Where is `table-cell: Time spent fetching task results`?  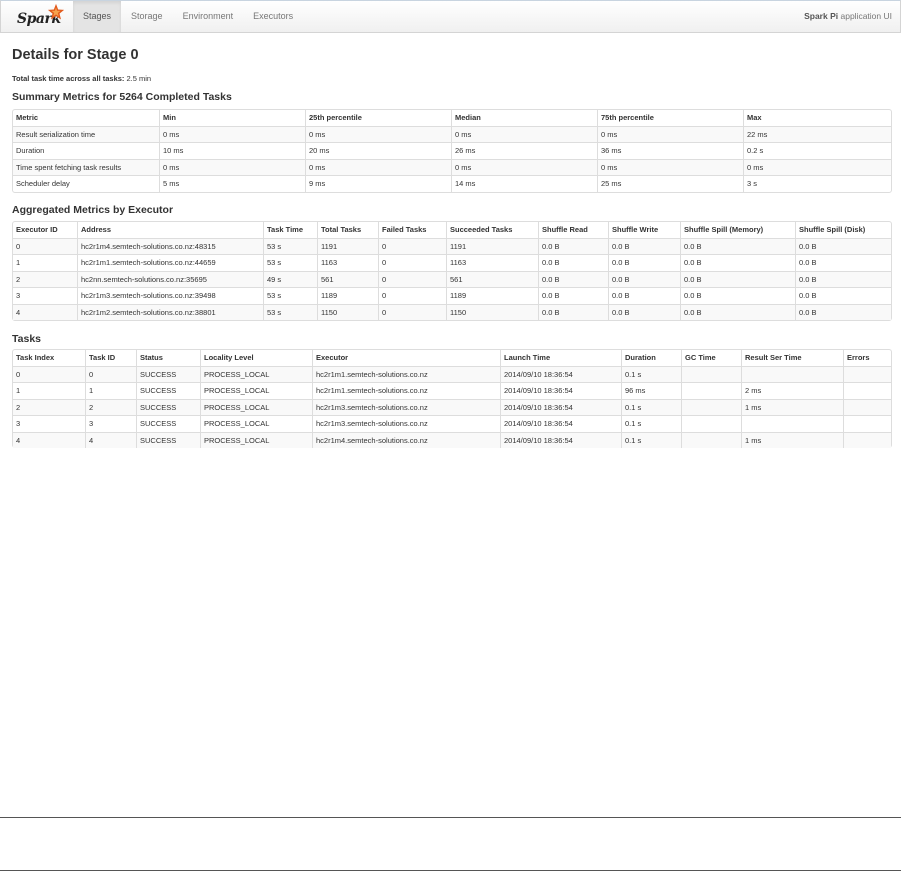
table-cell: Time spent fetching task results is located at coordinates (86, 166).